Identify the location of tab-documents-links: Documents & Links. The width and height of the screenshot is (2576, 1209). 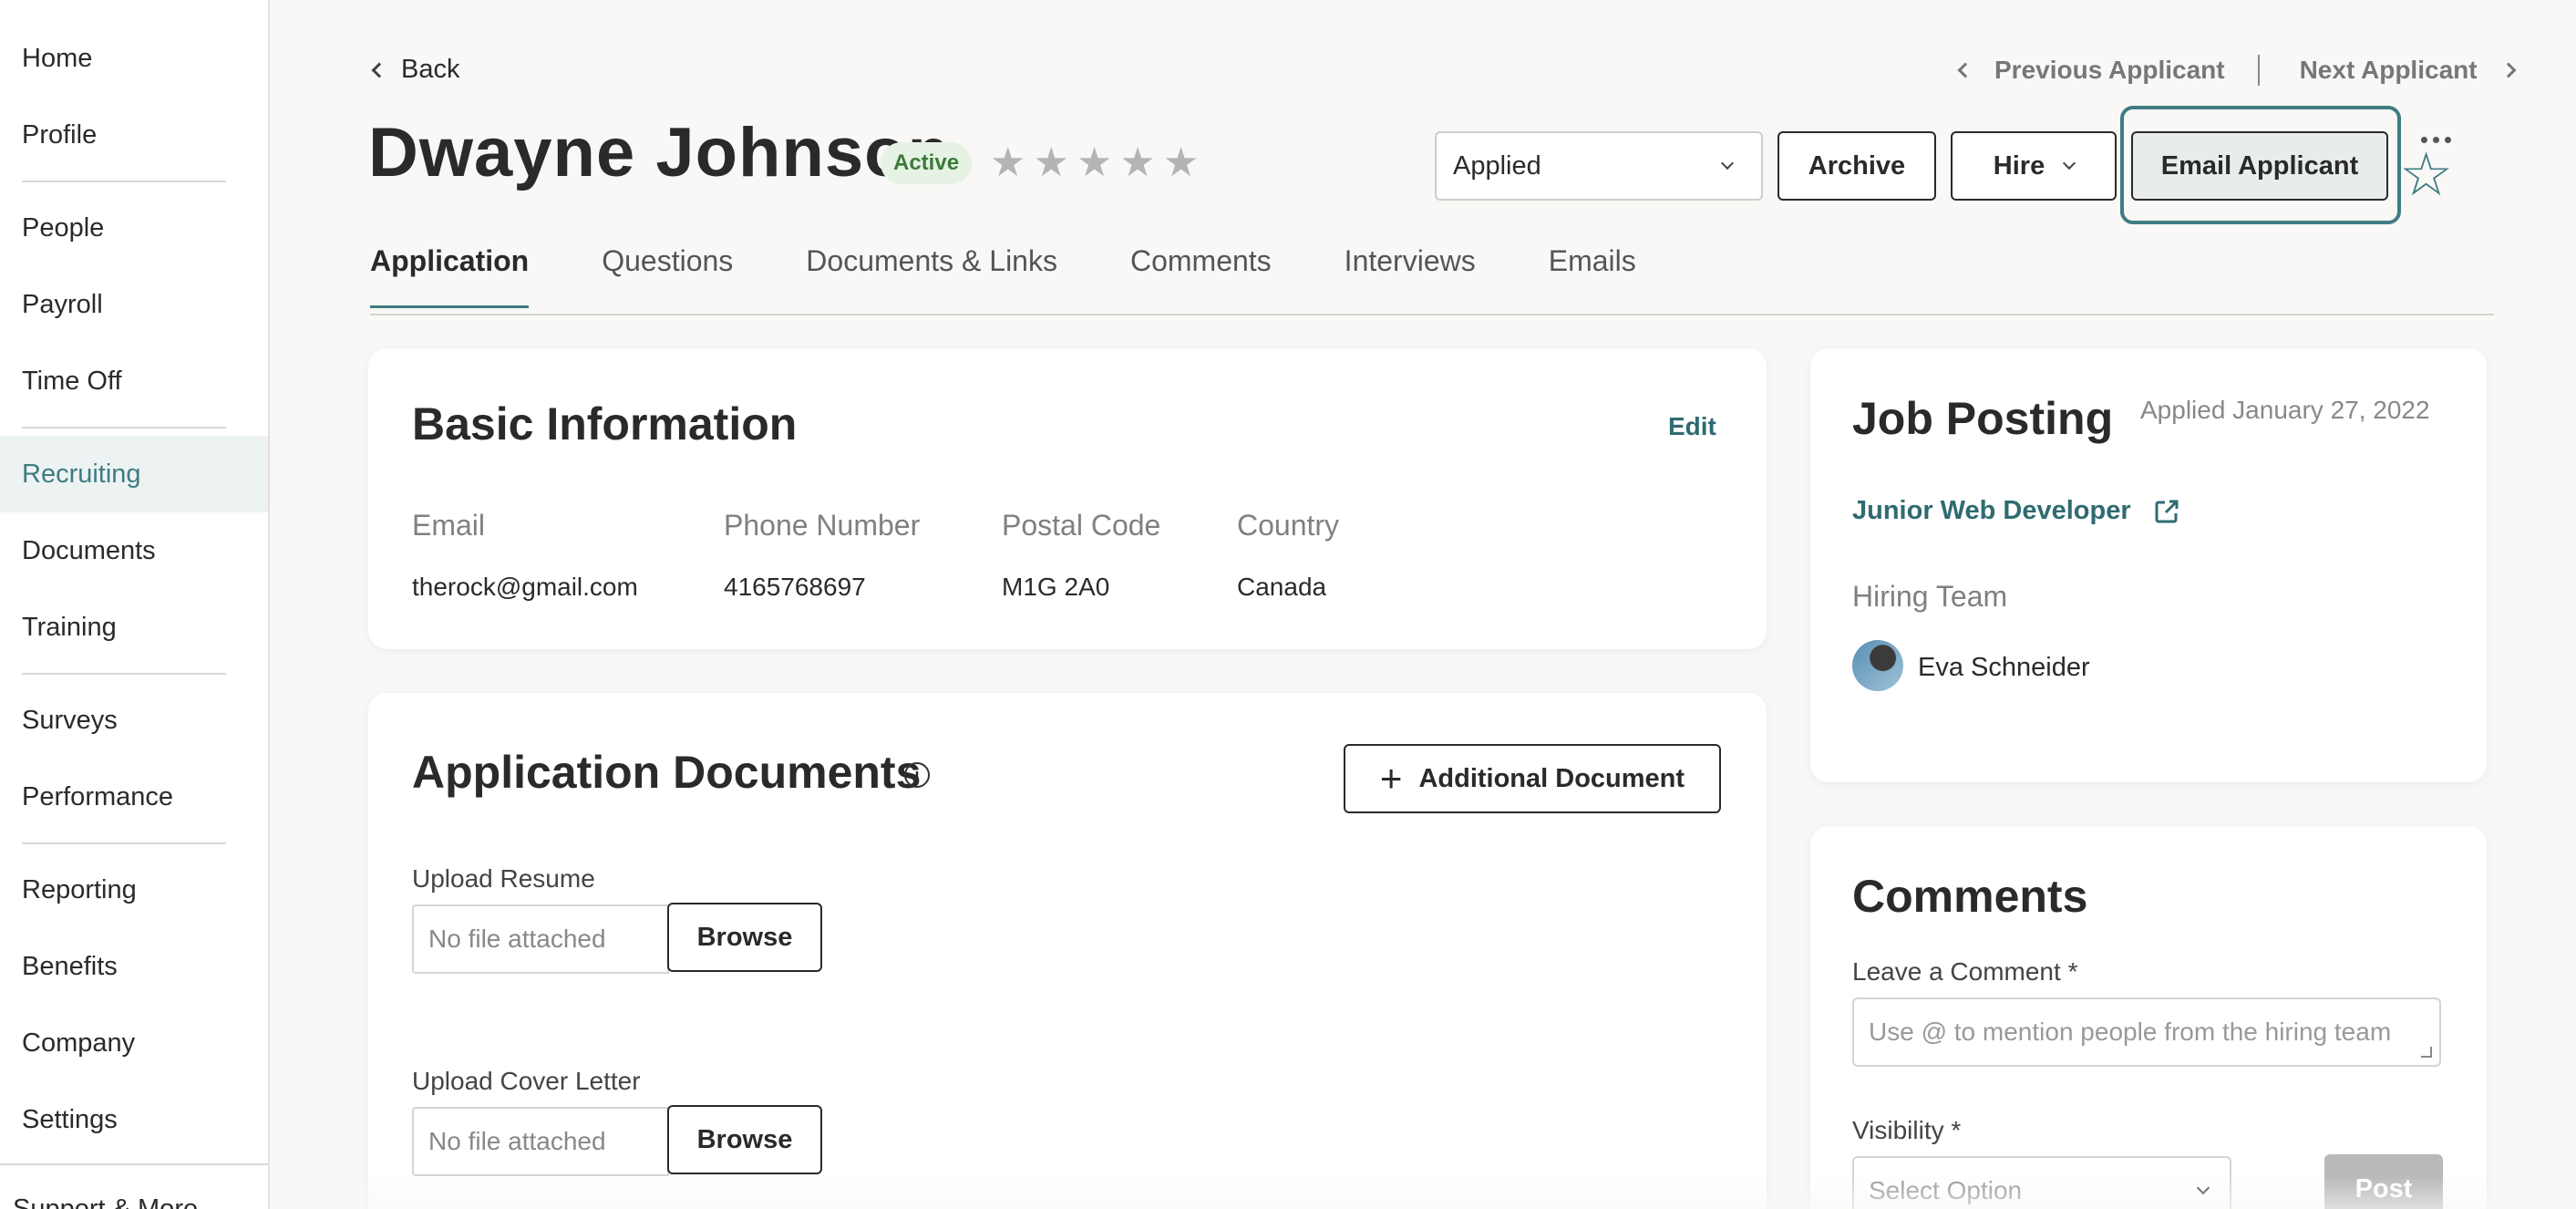
(931, 276).